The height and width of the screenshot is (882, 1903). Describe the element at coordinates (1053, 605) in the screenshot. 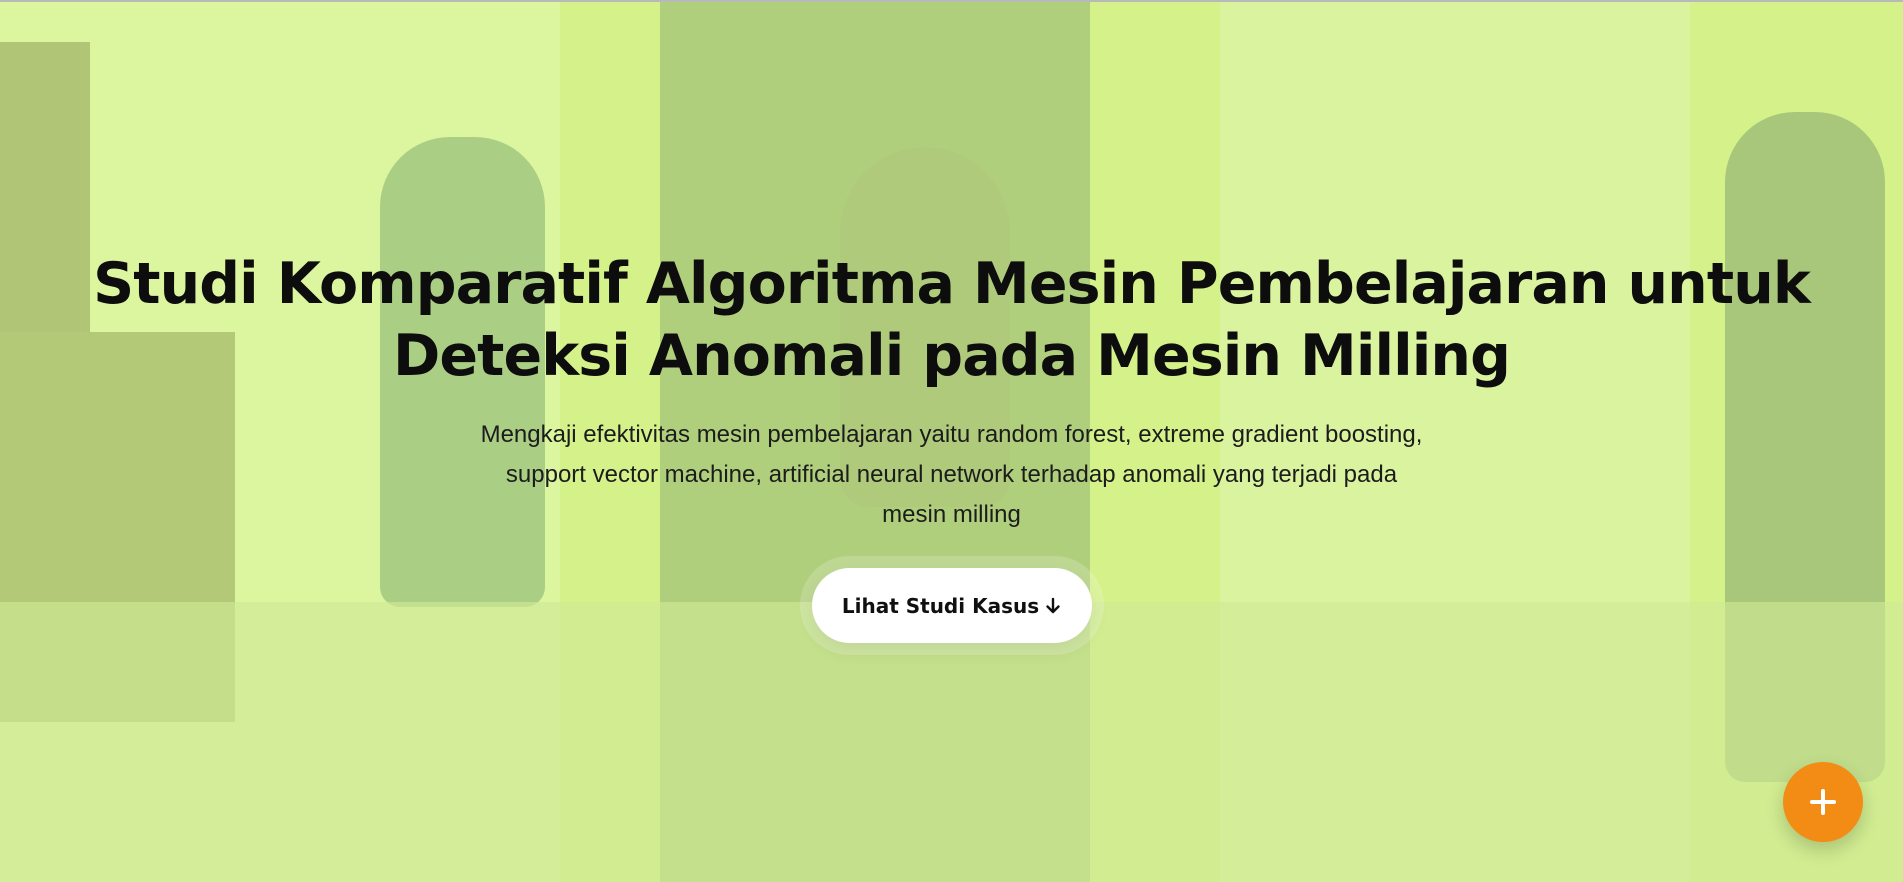

I see `arrow-down-icon` at that location.